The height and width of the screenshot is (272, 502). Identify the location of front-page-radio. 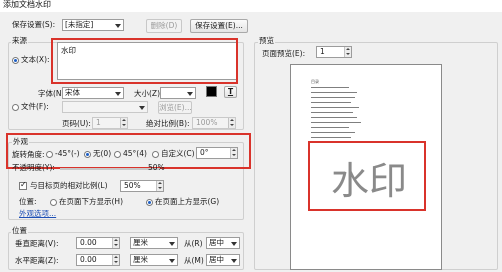
(149, 202).